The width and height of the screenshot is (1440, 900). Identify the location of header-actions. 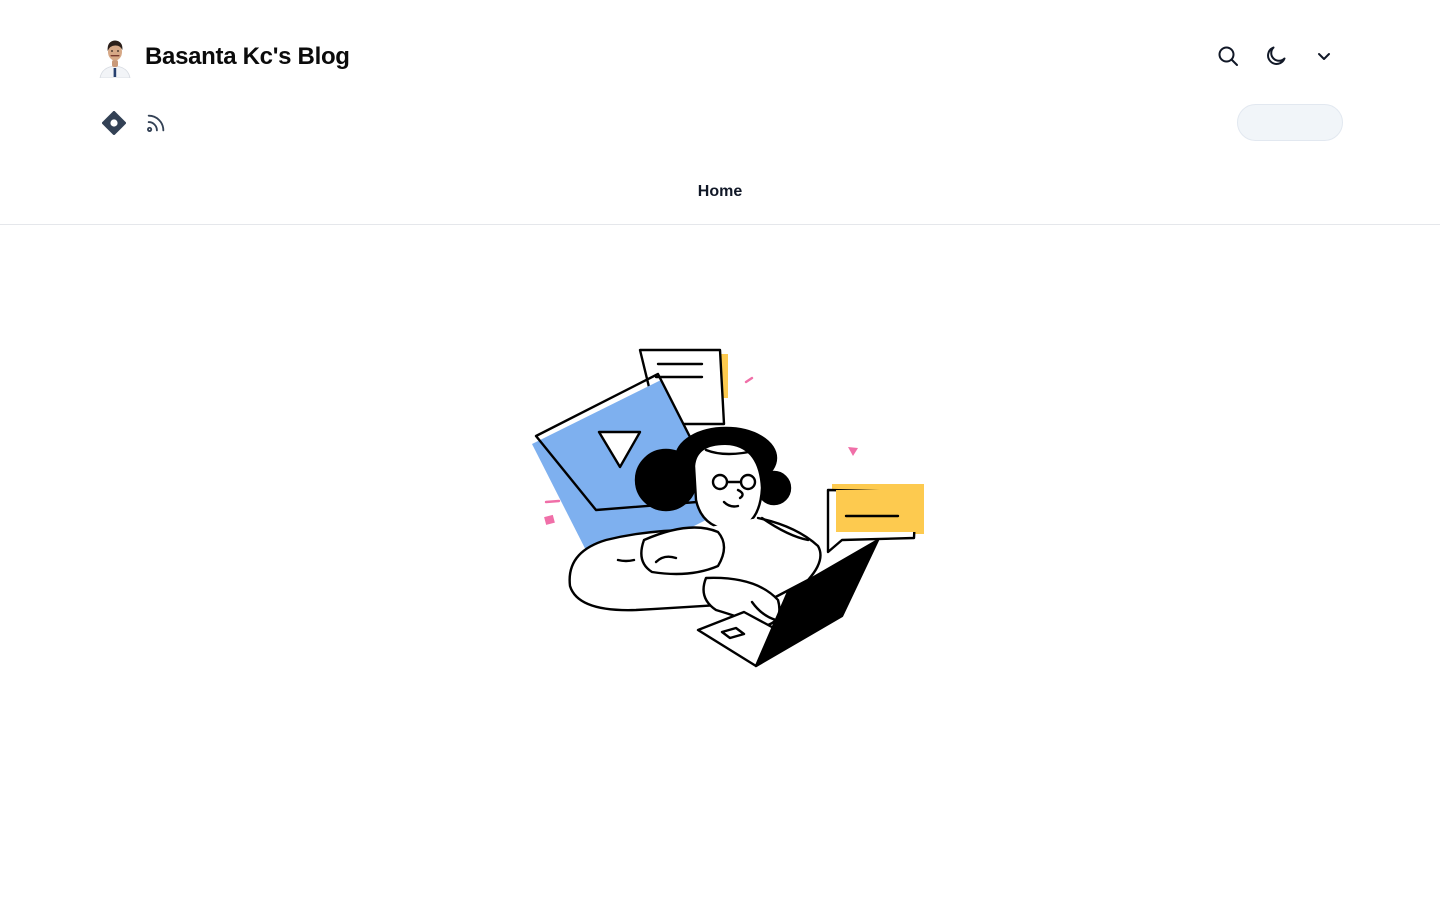
(1276, 56).